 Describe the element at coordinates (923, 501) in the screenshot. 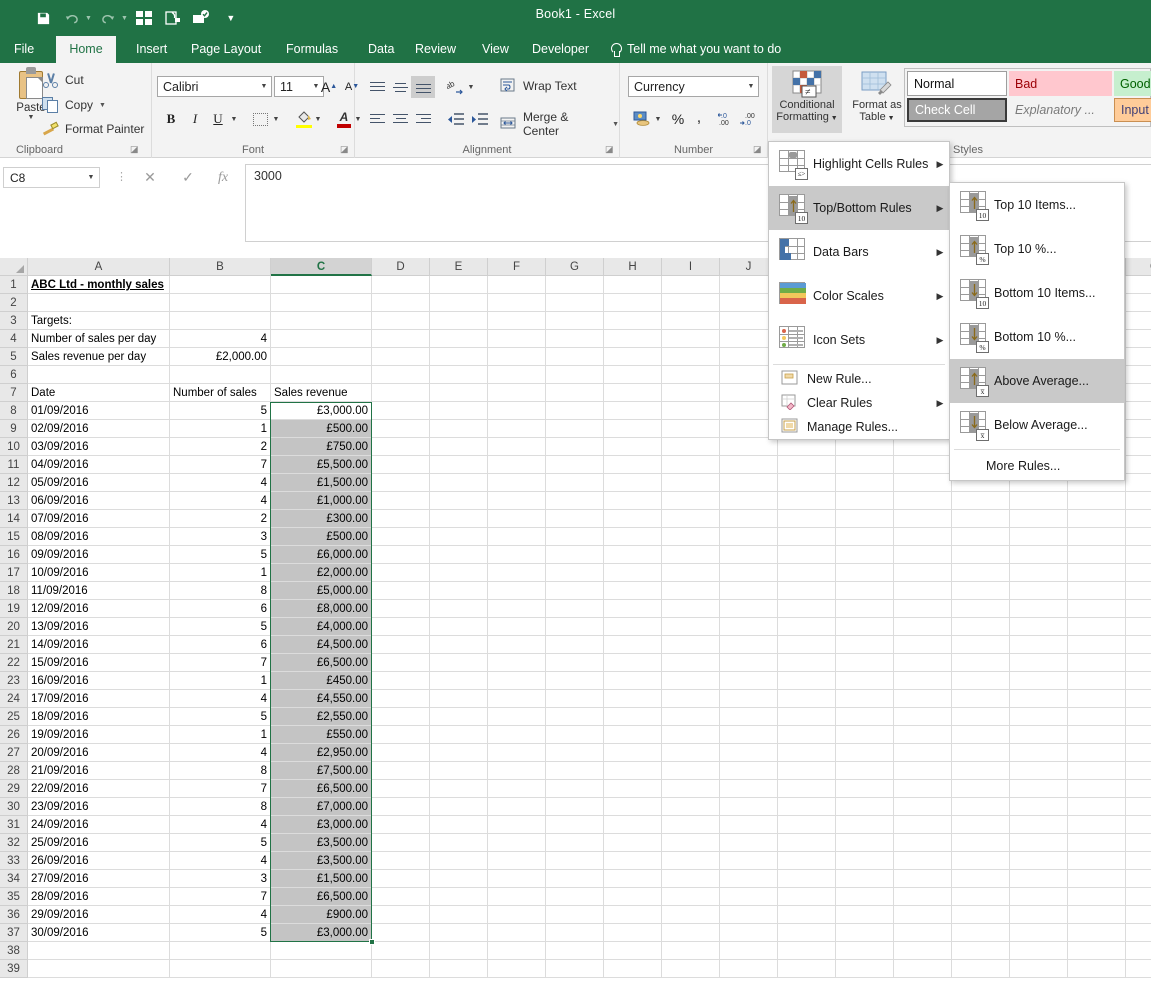

I see `cell-M13` at that location.